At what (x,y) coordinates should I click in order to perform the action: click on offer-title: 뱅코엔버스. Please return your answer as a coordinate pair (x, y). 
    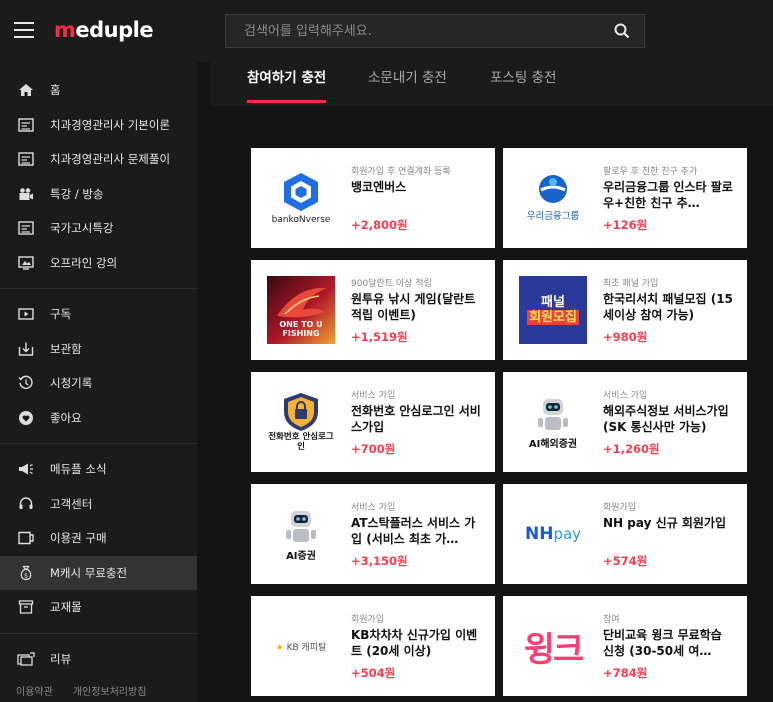
    Looking at the image, I should click on (379, 187).